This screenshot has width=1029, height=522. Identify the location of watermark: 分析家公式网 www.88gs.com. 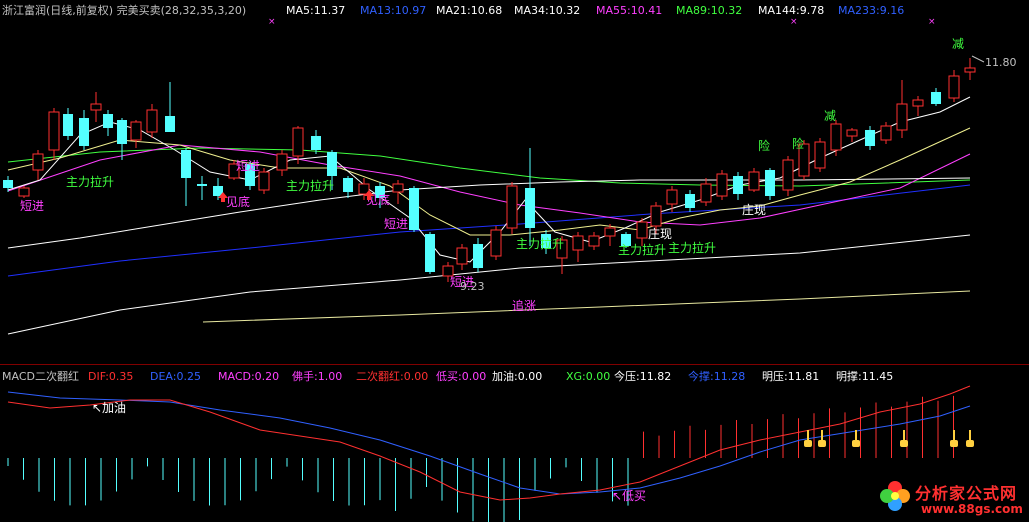
(950, 496).